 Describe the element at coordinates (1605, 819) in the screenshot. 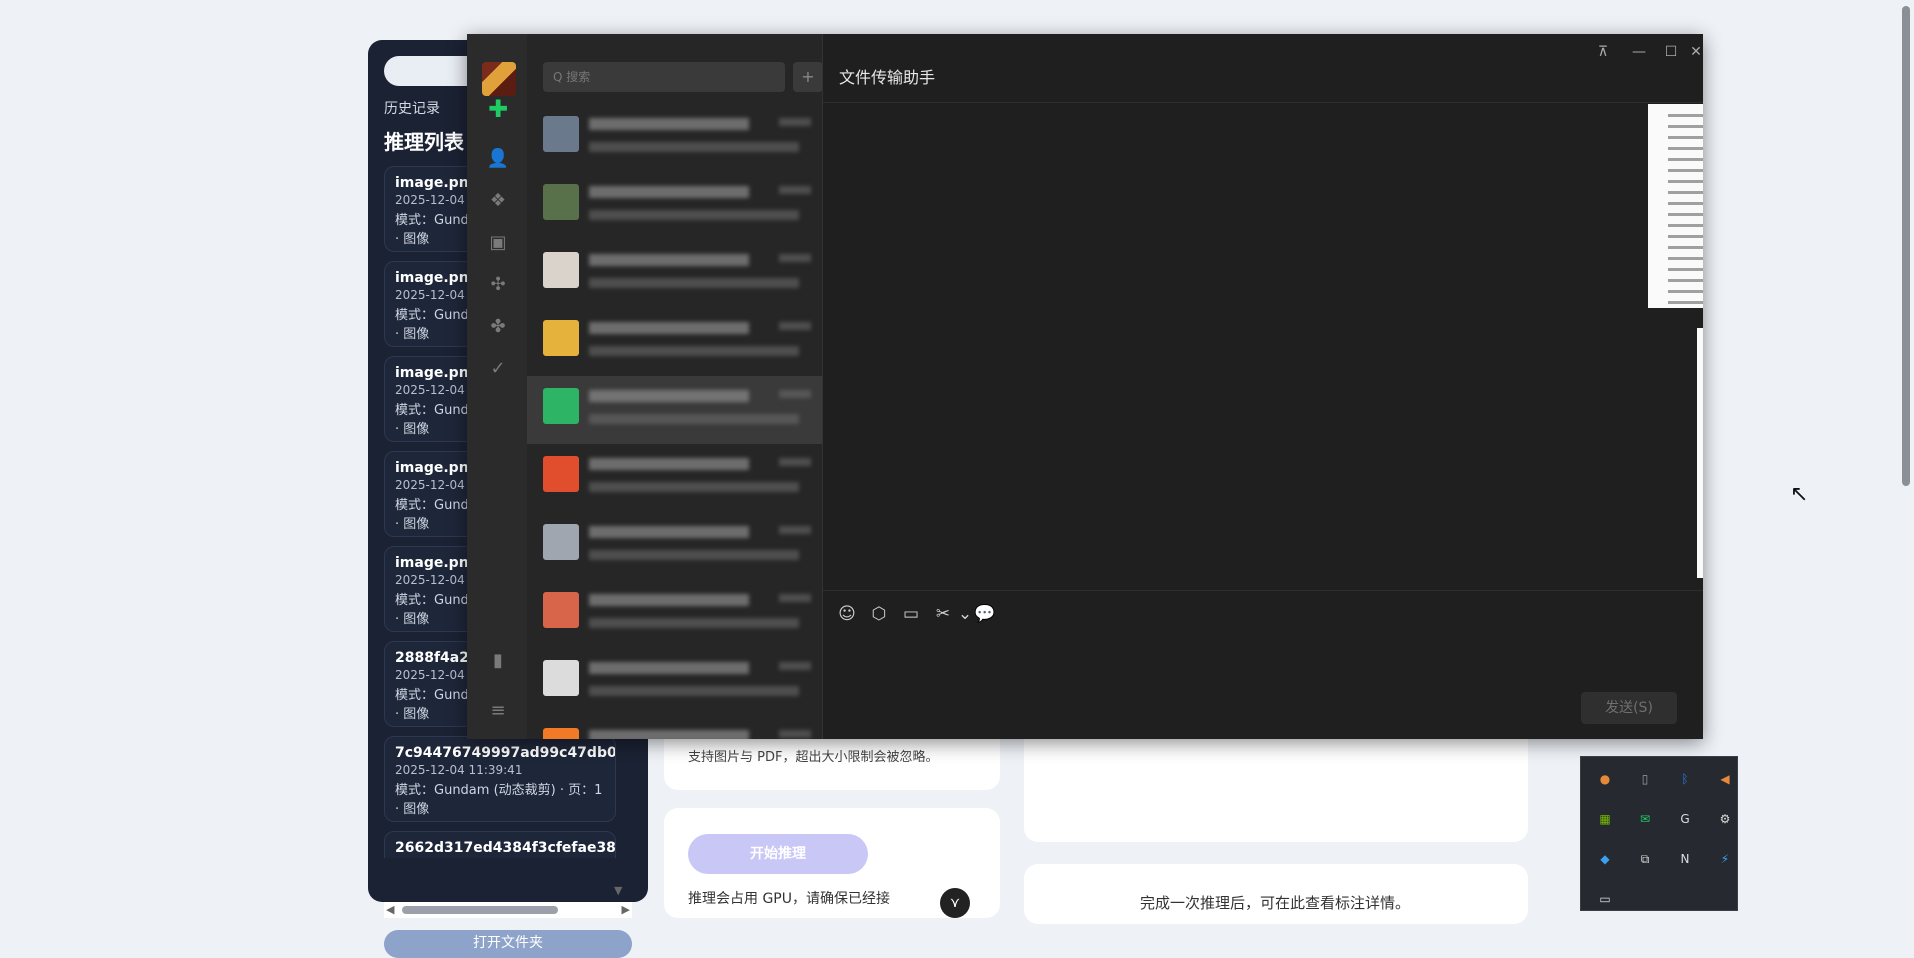

I see `nvidia-icon: ▦` at that location.